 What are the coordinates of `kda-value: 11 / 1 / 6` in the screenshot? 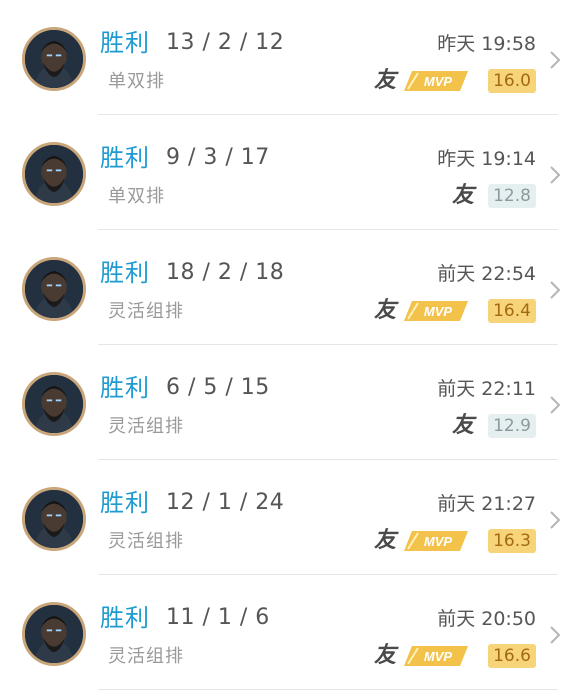 It's located at (218, 617).